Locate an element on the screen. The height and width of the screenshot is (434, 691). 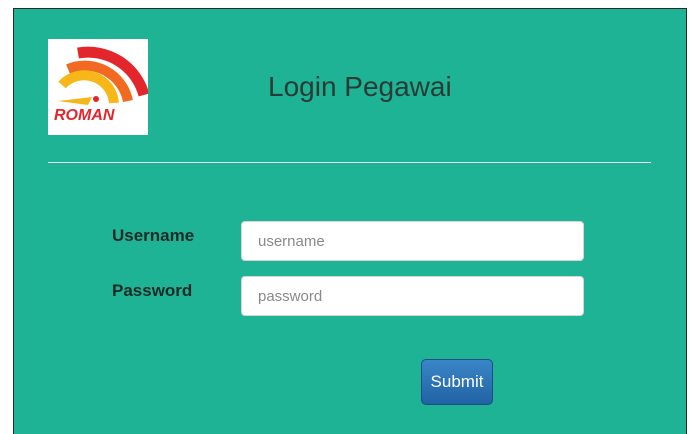
submit-button: Submit is located at coordinates (457, 382).